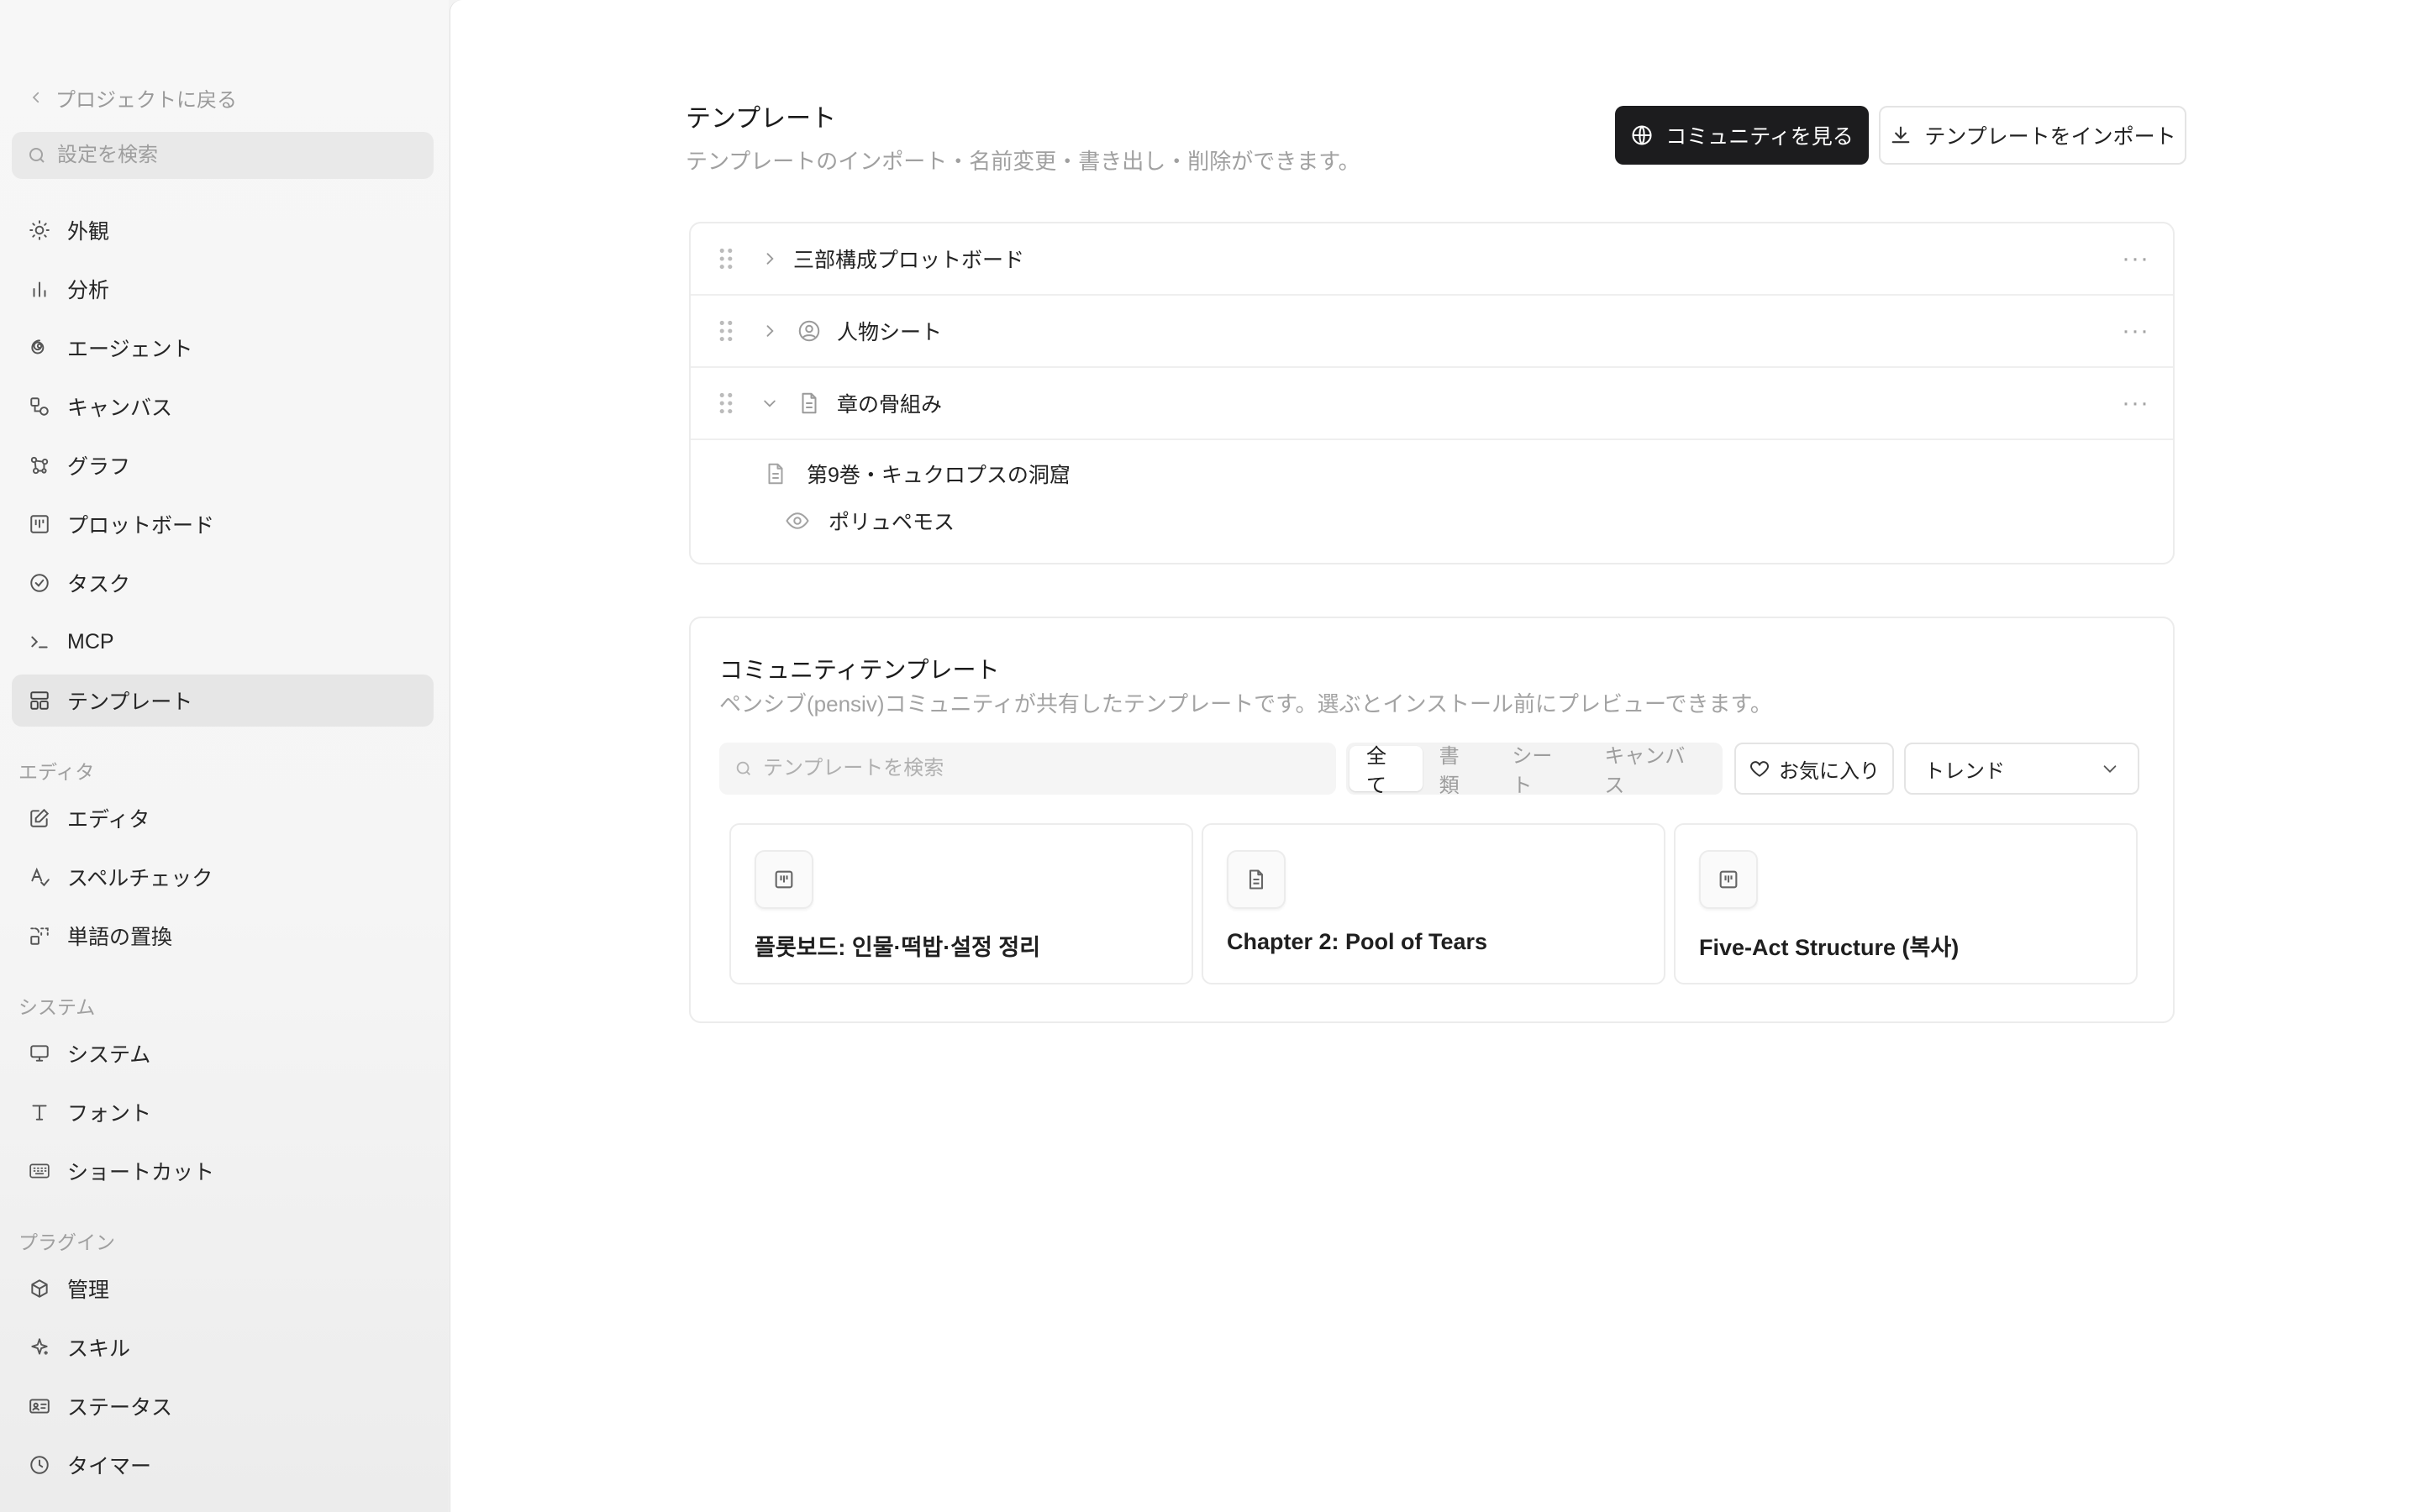  I want to click on replace-icon, so click(39, 935).